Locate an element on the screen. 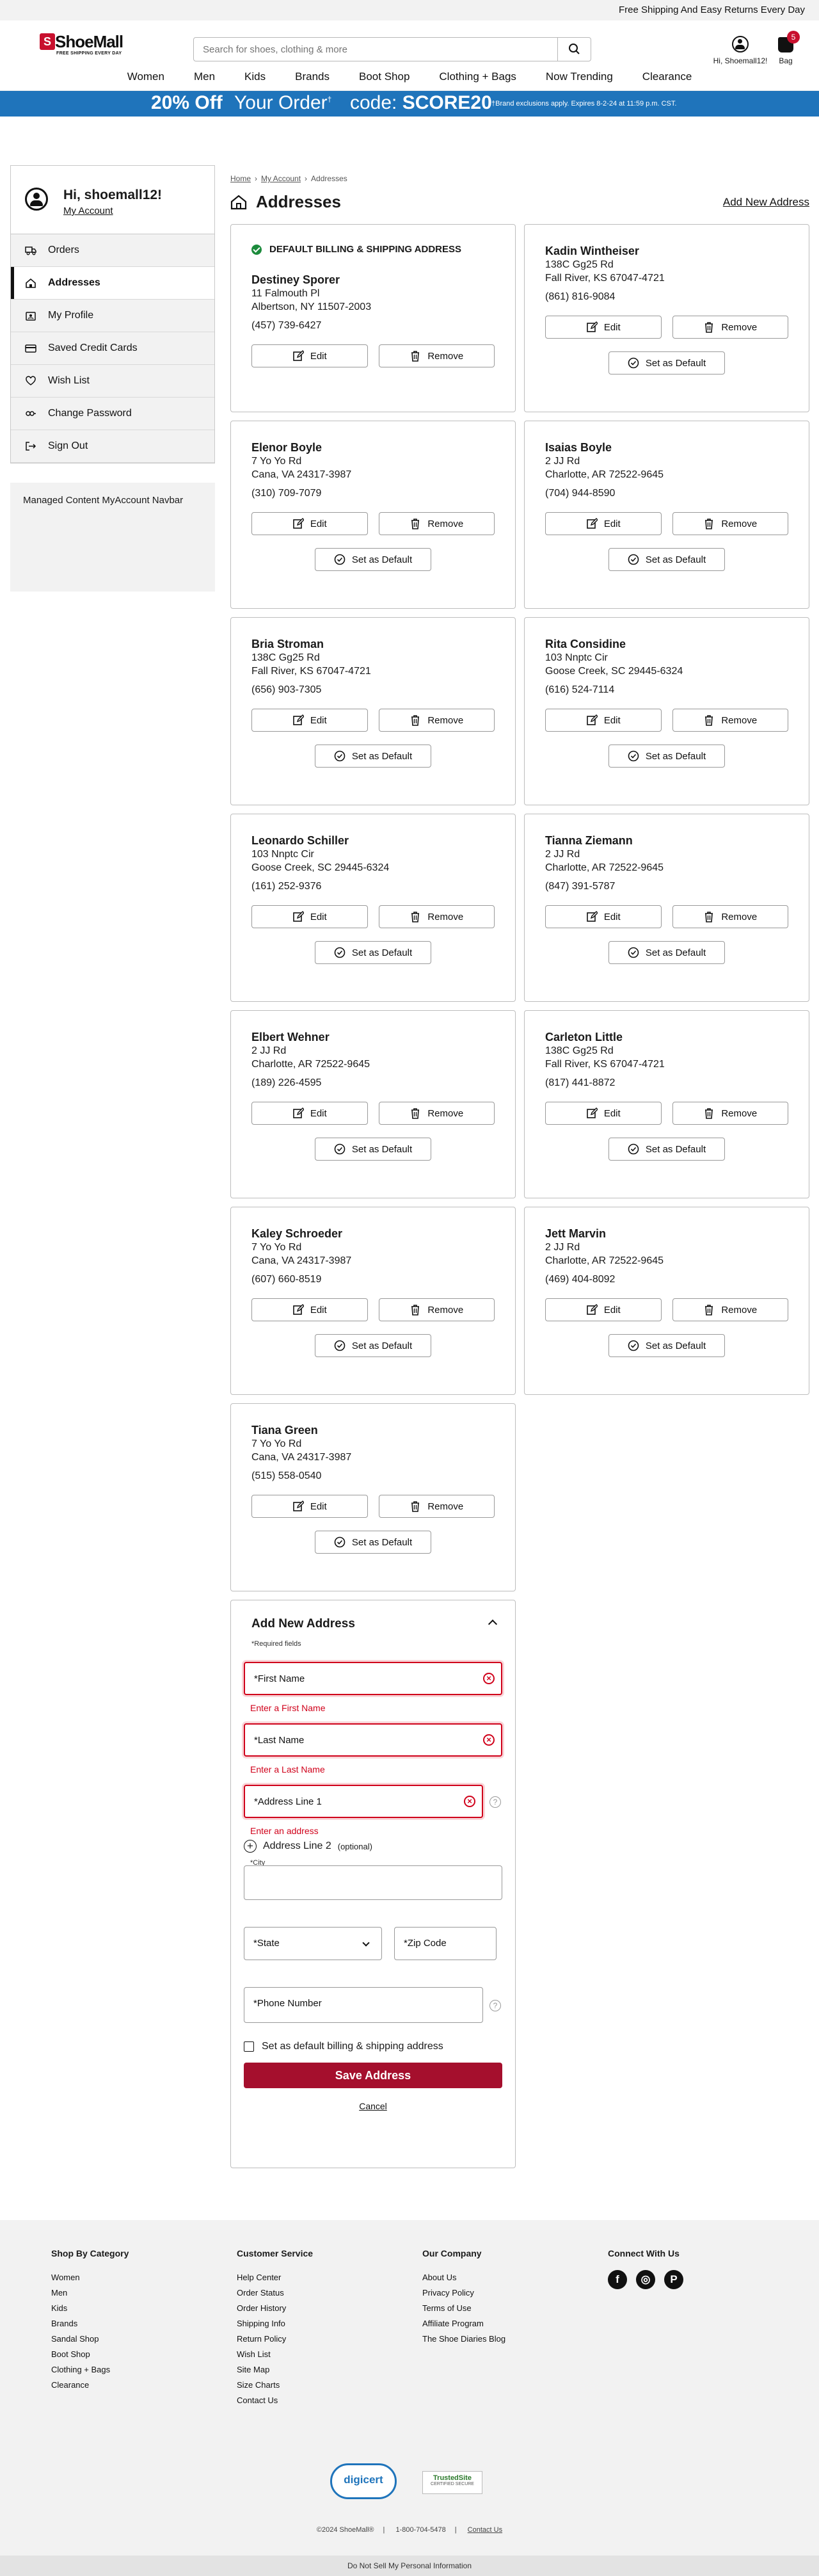 This screenshot has width=819, height=2576. sidebar-item-addresses: Addresses is located at coordinates (113, 283).